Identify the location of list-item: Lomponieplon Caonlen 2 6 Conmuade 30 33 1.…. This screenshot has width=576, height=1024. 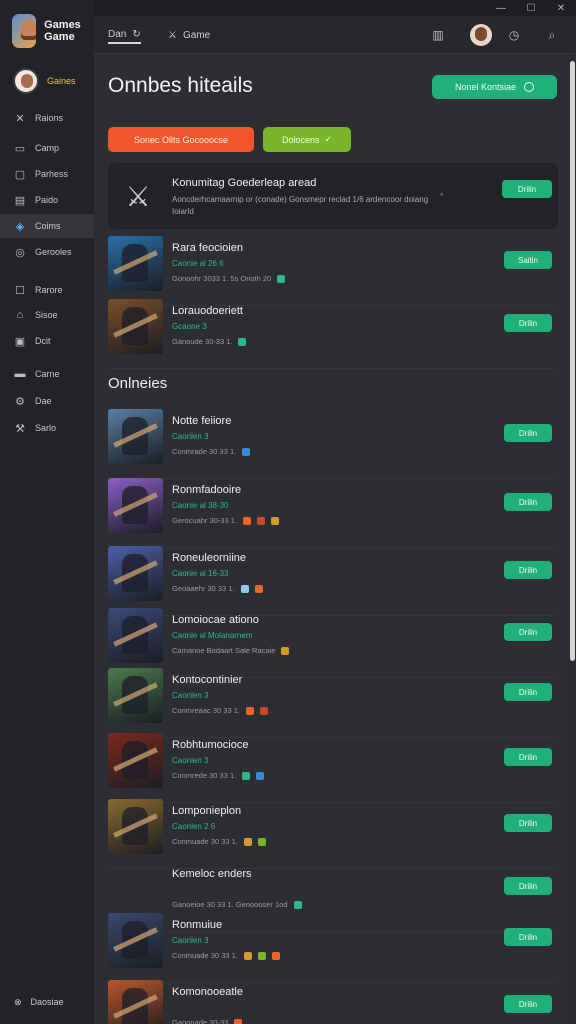
(332, 834).